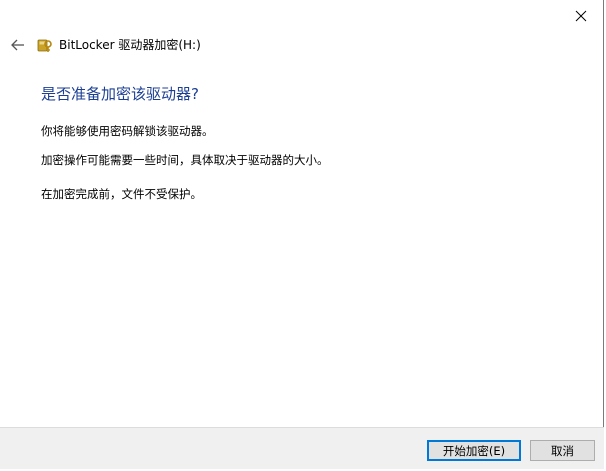 This screenshot has height=471, width=606. What do you see at coordinates (130, 45) in the screenshot?
I see `window-title: BitLocker 驱动器加密(H:)` at bounding box center [130, 45].